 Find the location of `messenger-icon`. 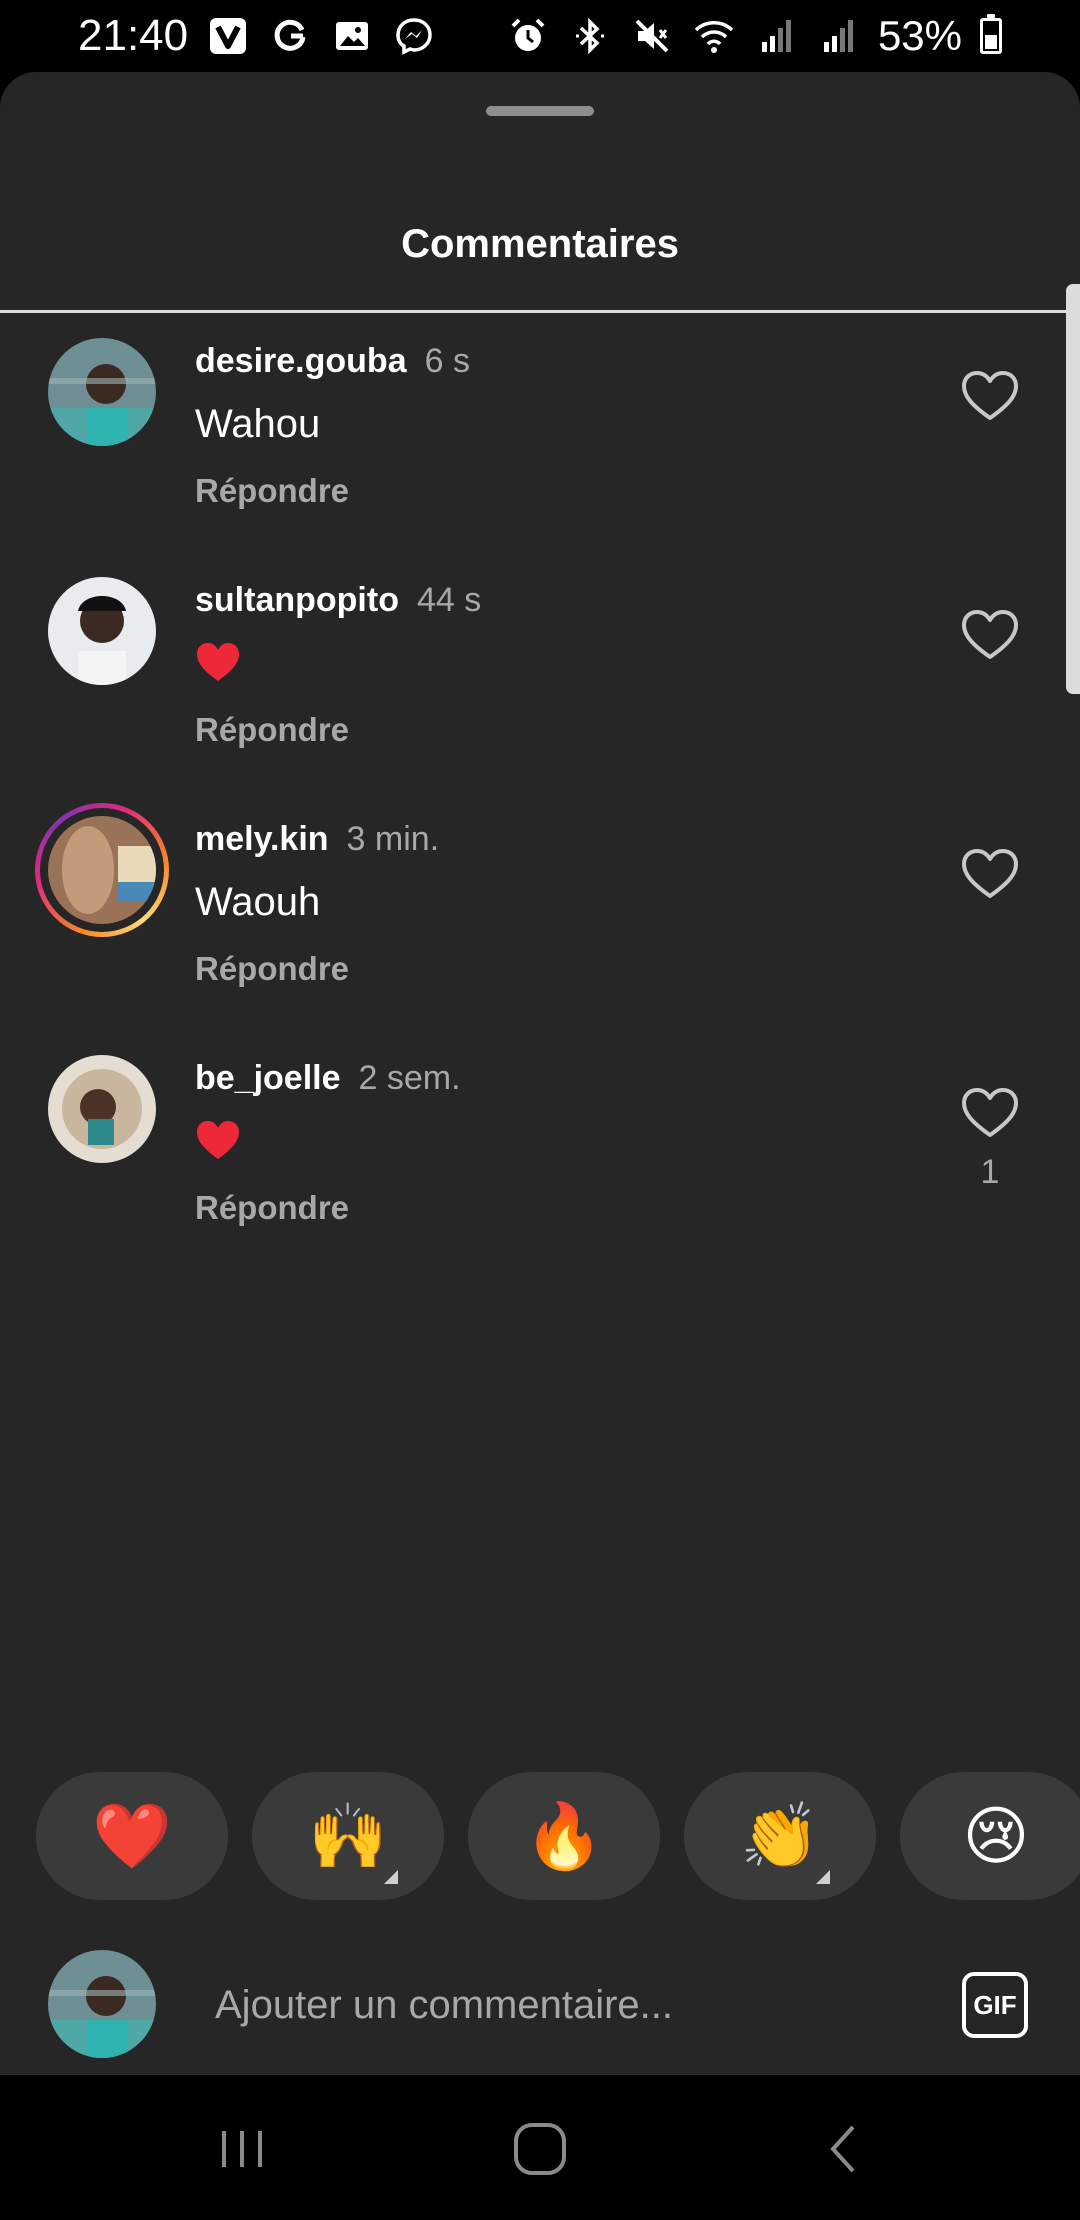

messenger-icon is located at coordinates (414, 36).